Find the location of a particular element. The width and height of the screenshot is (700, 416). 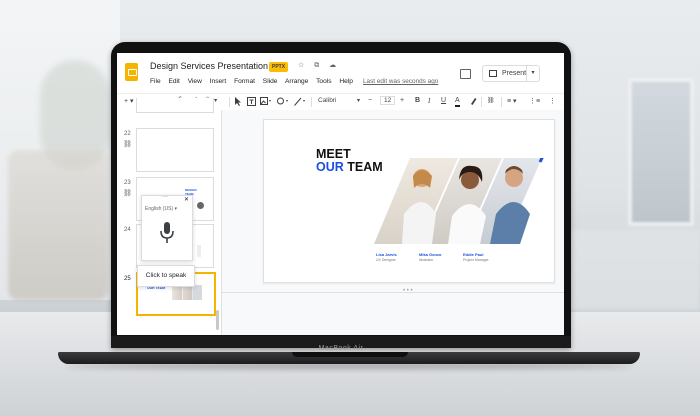

slide-number-23: 23 is located at coordinates (127, 183).